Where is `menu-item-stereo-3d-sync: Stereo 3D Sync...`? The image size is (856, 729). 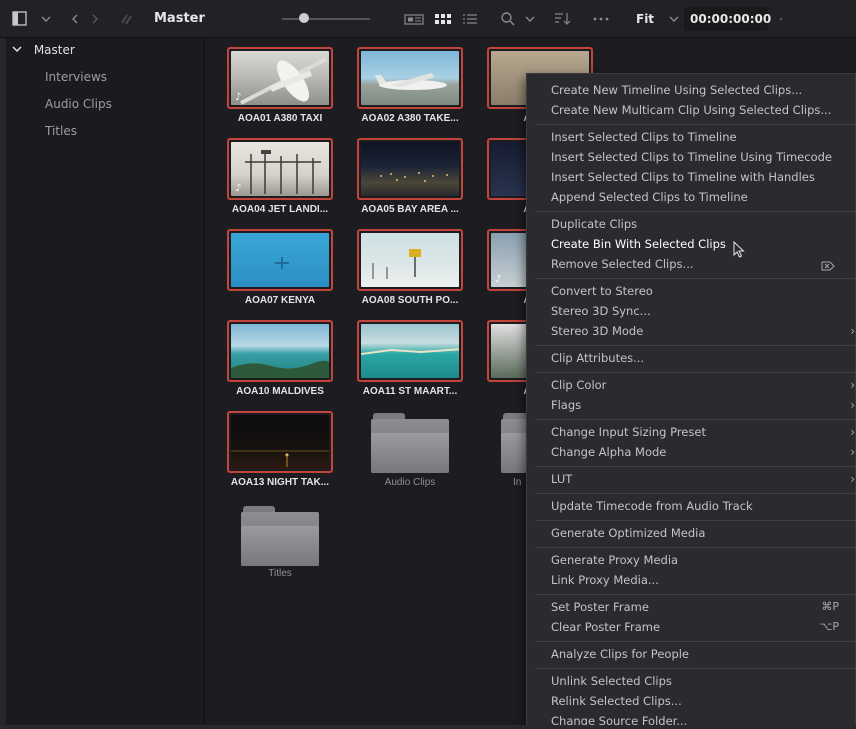
menu-item-stereo-3d-sync: Stereo 3D Sync... is located at coordinates (601, 311).